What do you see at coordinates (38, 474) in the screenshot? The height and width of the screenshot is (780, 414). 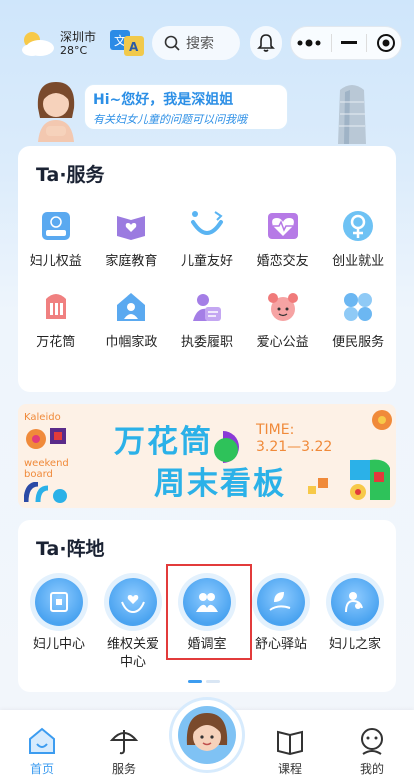 I see `banner-board-text: board` at bounding box center [38, 474].